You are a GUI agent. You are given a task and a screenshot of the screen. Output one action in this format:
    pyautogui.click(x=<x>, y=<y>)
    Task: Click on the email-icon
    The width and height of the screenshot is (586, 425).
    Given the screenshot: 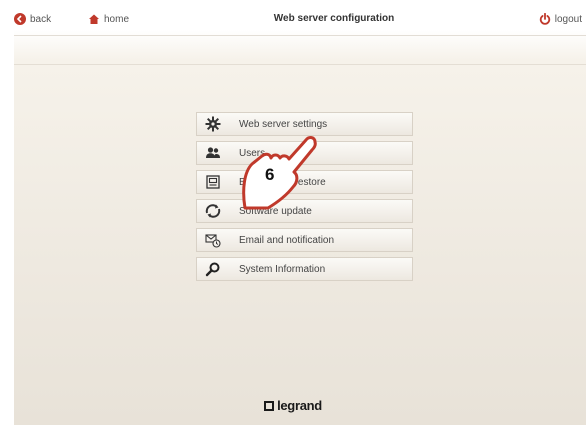 What is the action you would take?
    pyautogui.click(x=213, y=240)
    